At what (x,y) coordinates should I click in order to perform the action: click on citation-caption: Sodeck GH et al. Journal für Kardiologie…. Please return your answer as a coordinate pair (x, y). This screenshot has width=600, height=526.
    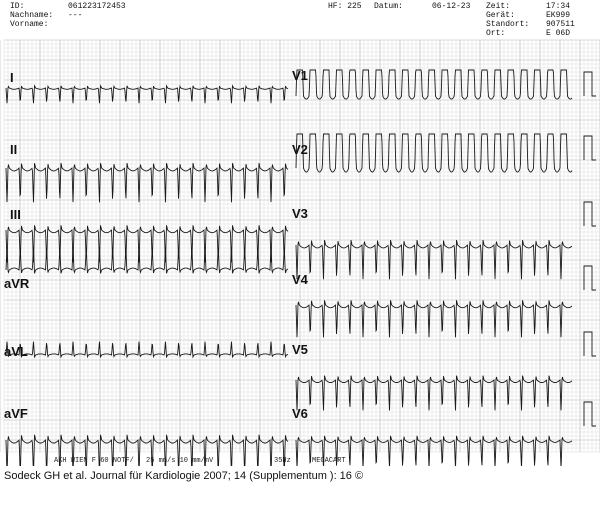
    Looking at the image, I should click on (184, 476).